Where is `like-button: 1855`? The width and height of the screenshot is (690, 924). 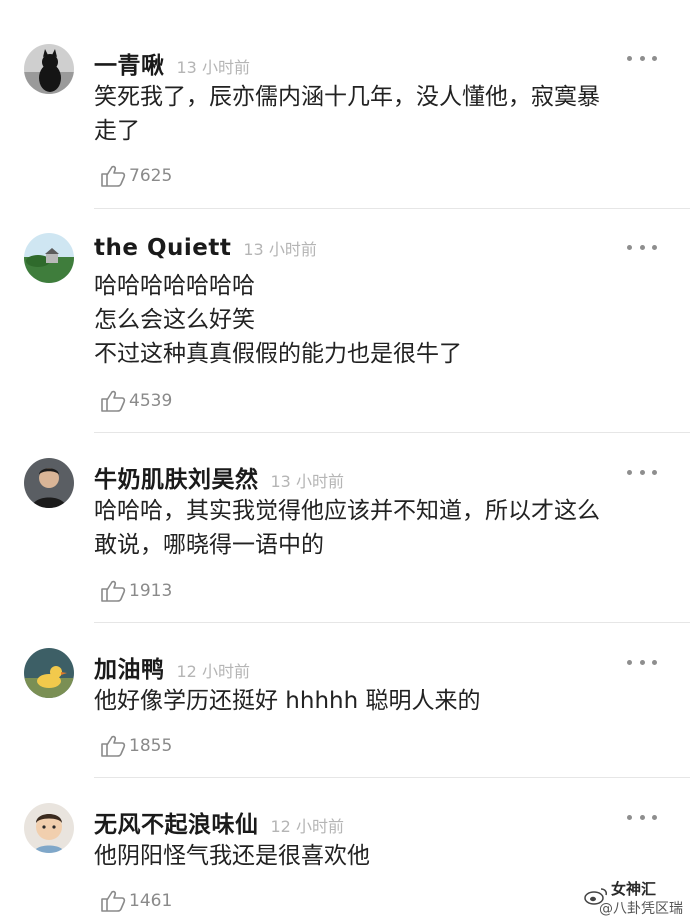 like-button: 1855 is located at coordinates (136, 746).